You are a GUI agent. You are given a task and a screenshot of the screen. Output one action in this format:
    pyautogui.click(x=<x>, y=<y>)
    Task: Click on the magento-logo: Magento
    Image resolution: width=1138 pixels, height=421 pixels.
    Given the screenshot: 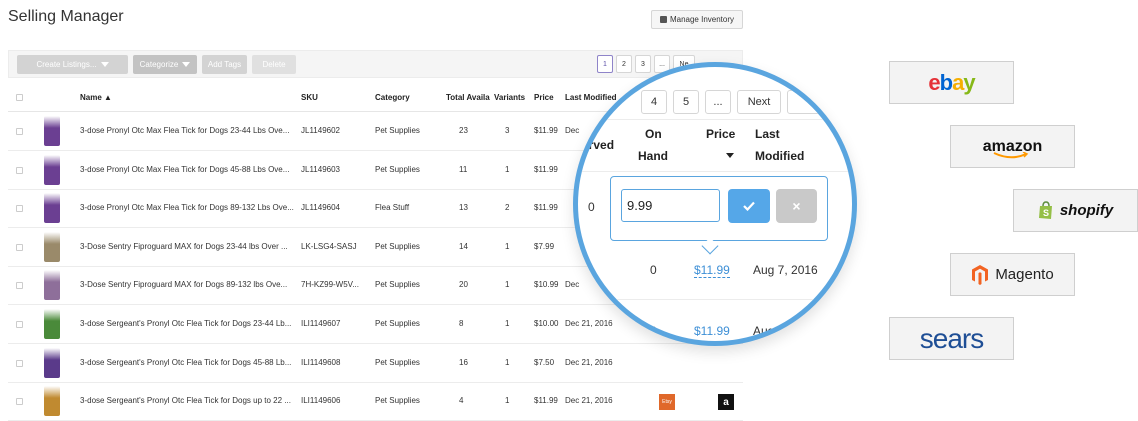 What is the action you would take?
    pyautogui.click(x=1012, y=274)
    